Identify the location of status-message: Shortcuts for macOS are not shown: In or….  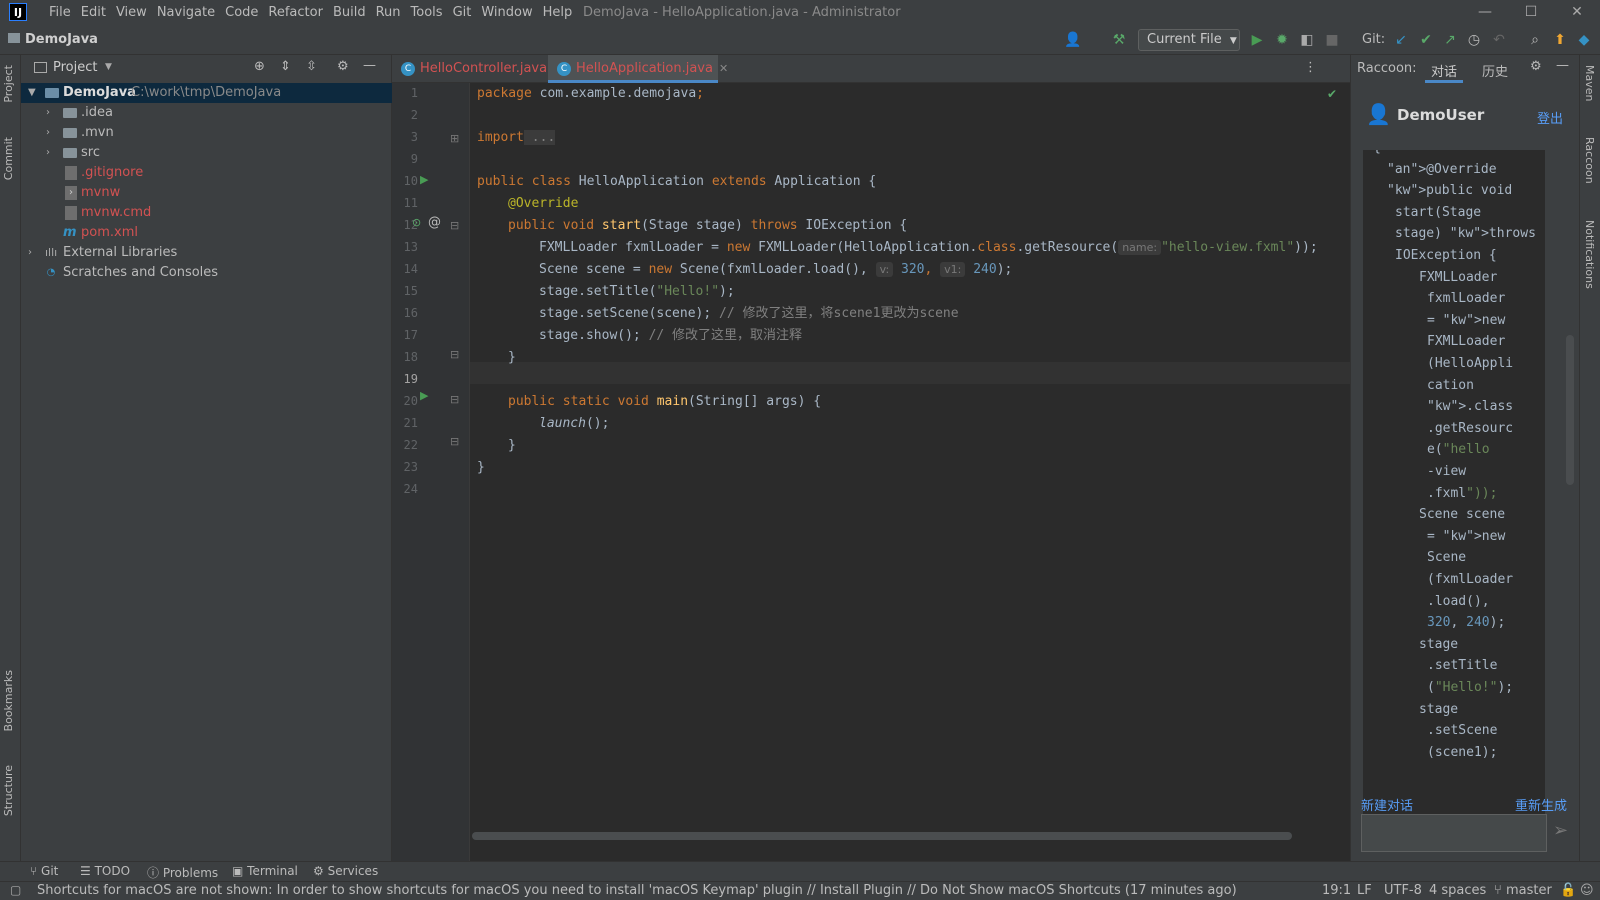
(637, 890).